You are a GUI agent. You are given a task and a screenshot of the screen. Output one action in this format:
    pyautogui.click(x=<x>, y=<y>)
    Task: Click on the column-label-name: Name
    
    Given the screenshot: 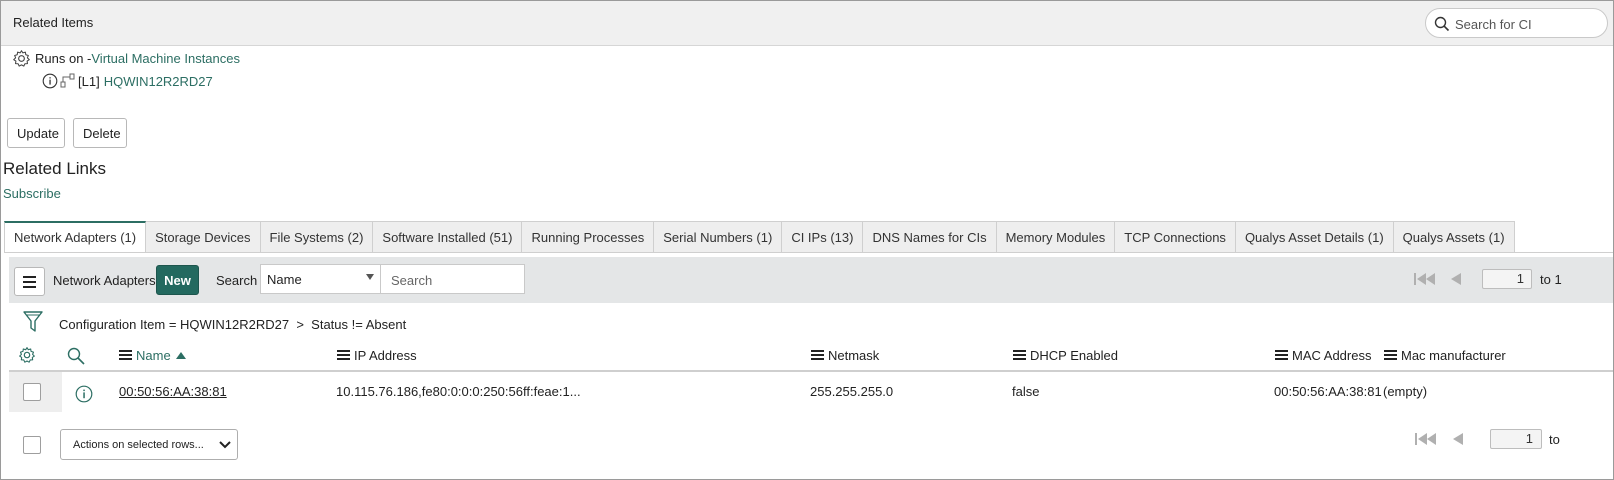 What is the action you would take?
    pyautogui.click(x=153, y=355)
    